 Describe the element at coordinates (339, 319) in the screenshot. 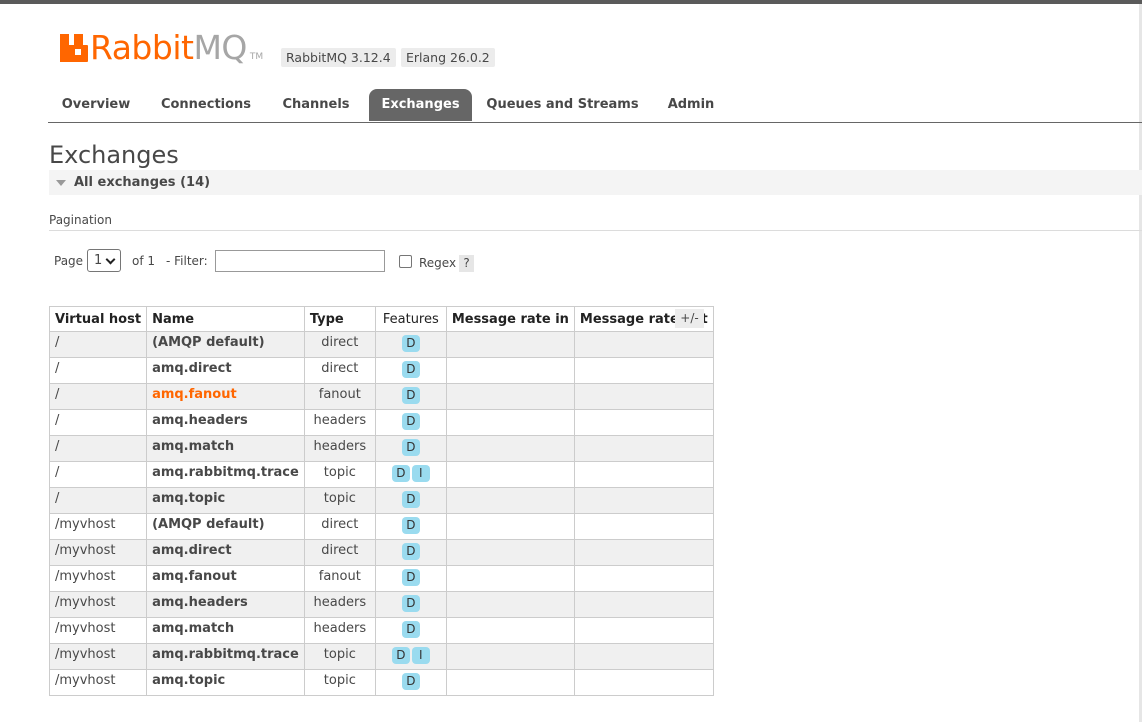

I see `col-type: Type` at that location.